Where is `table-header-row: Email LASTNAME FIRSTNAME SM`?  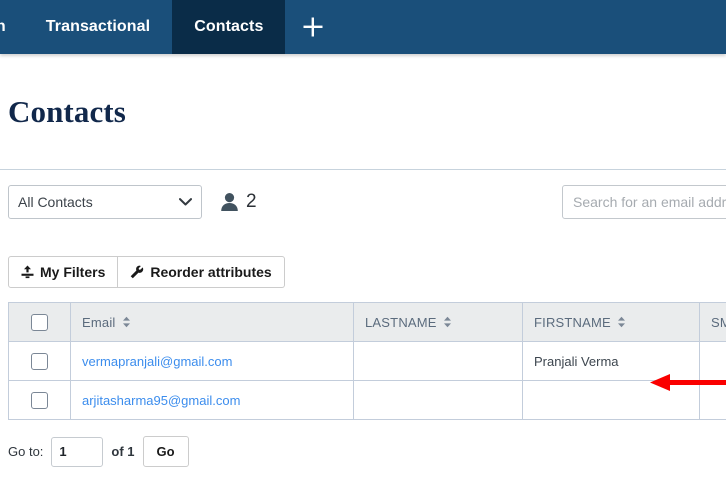 table-header-row: Email LASTNAME FIRSTNAME SM is located at coordinates (367, 322).